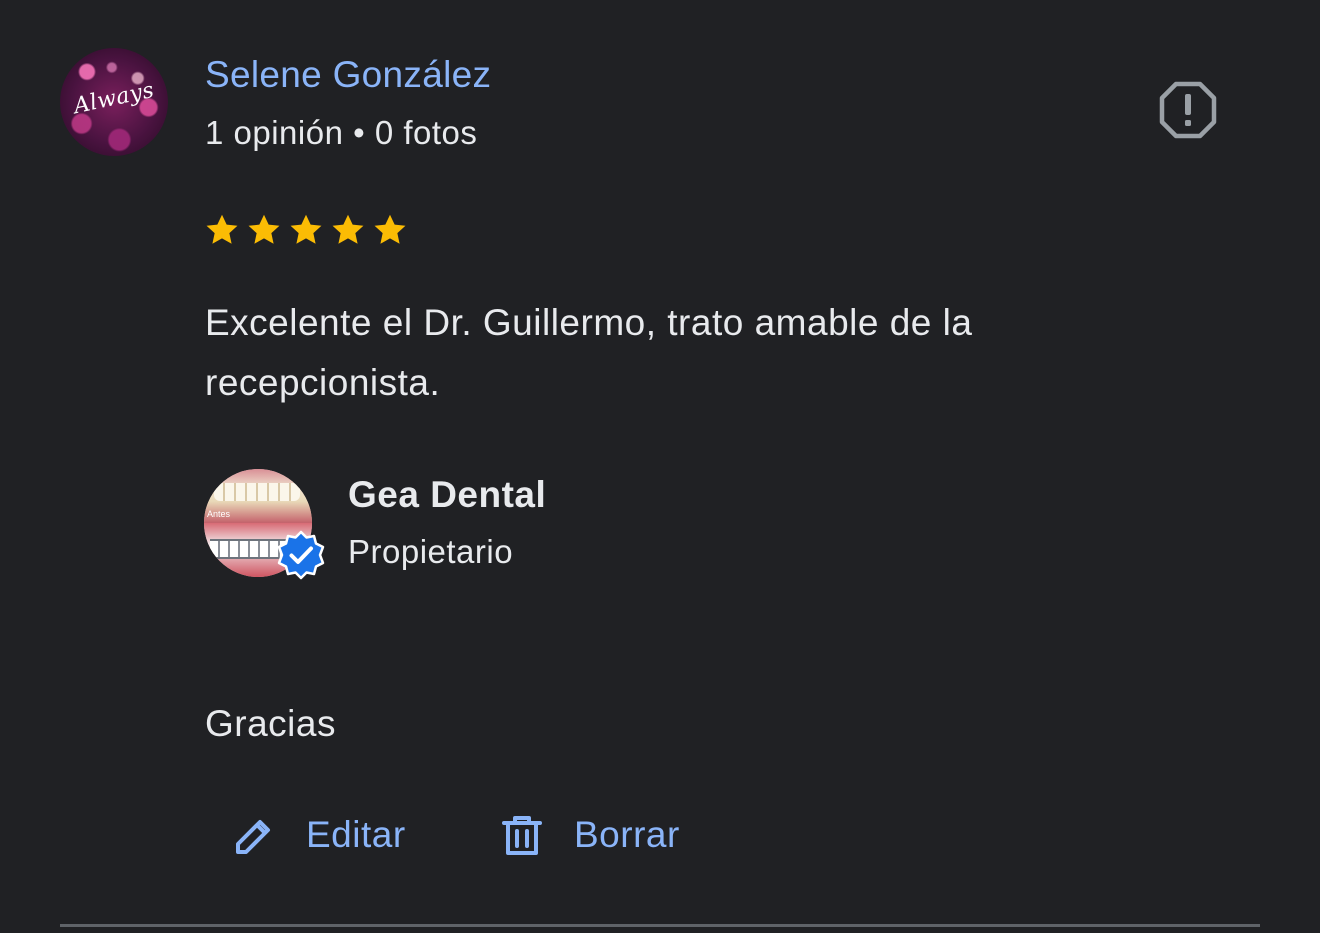 The width and height of the screenshot is (1320, 933). What do you see at coordinates (257, 492) in the screenshot?
I see `owner-avatar-teeth` at bounding box center [257, 492].